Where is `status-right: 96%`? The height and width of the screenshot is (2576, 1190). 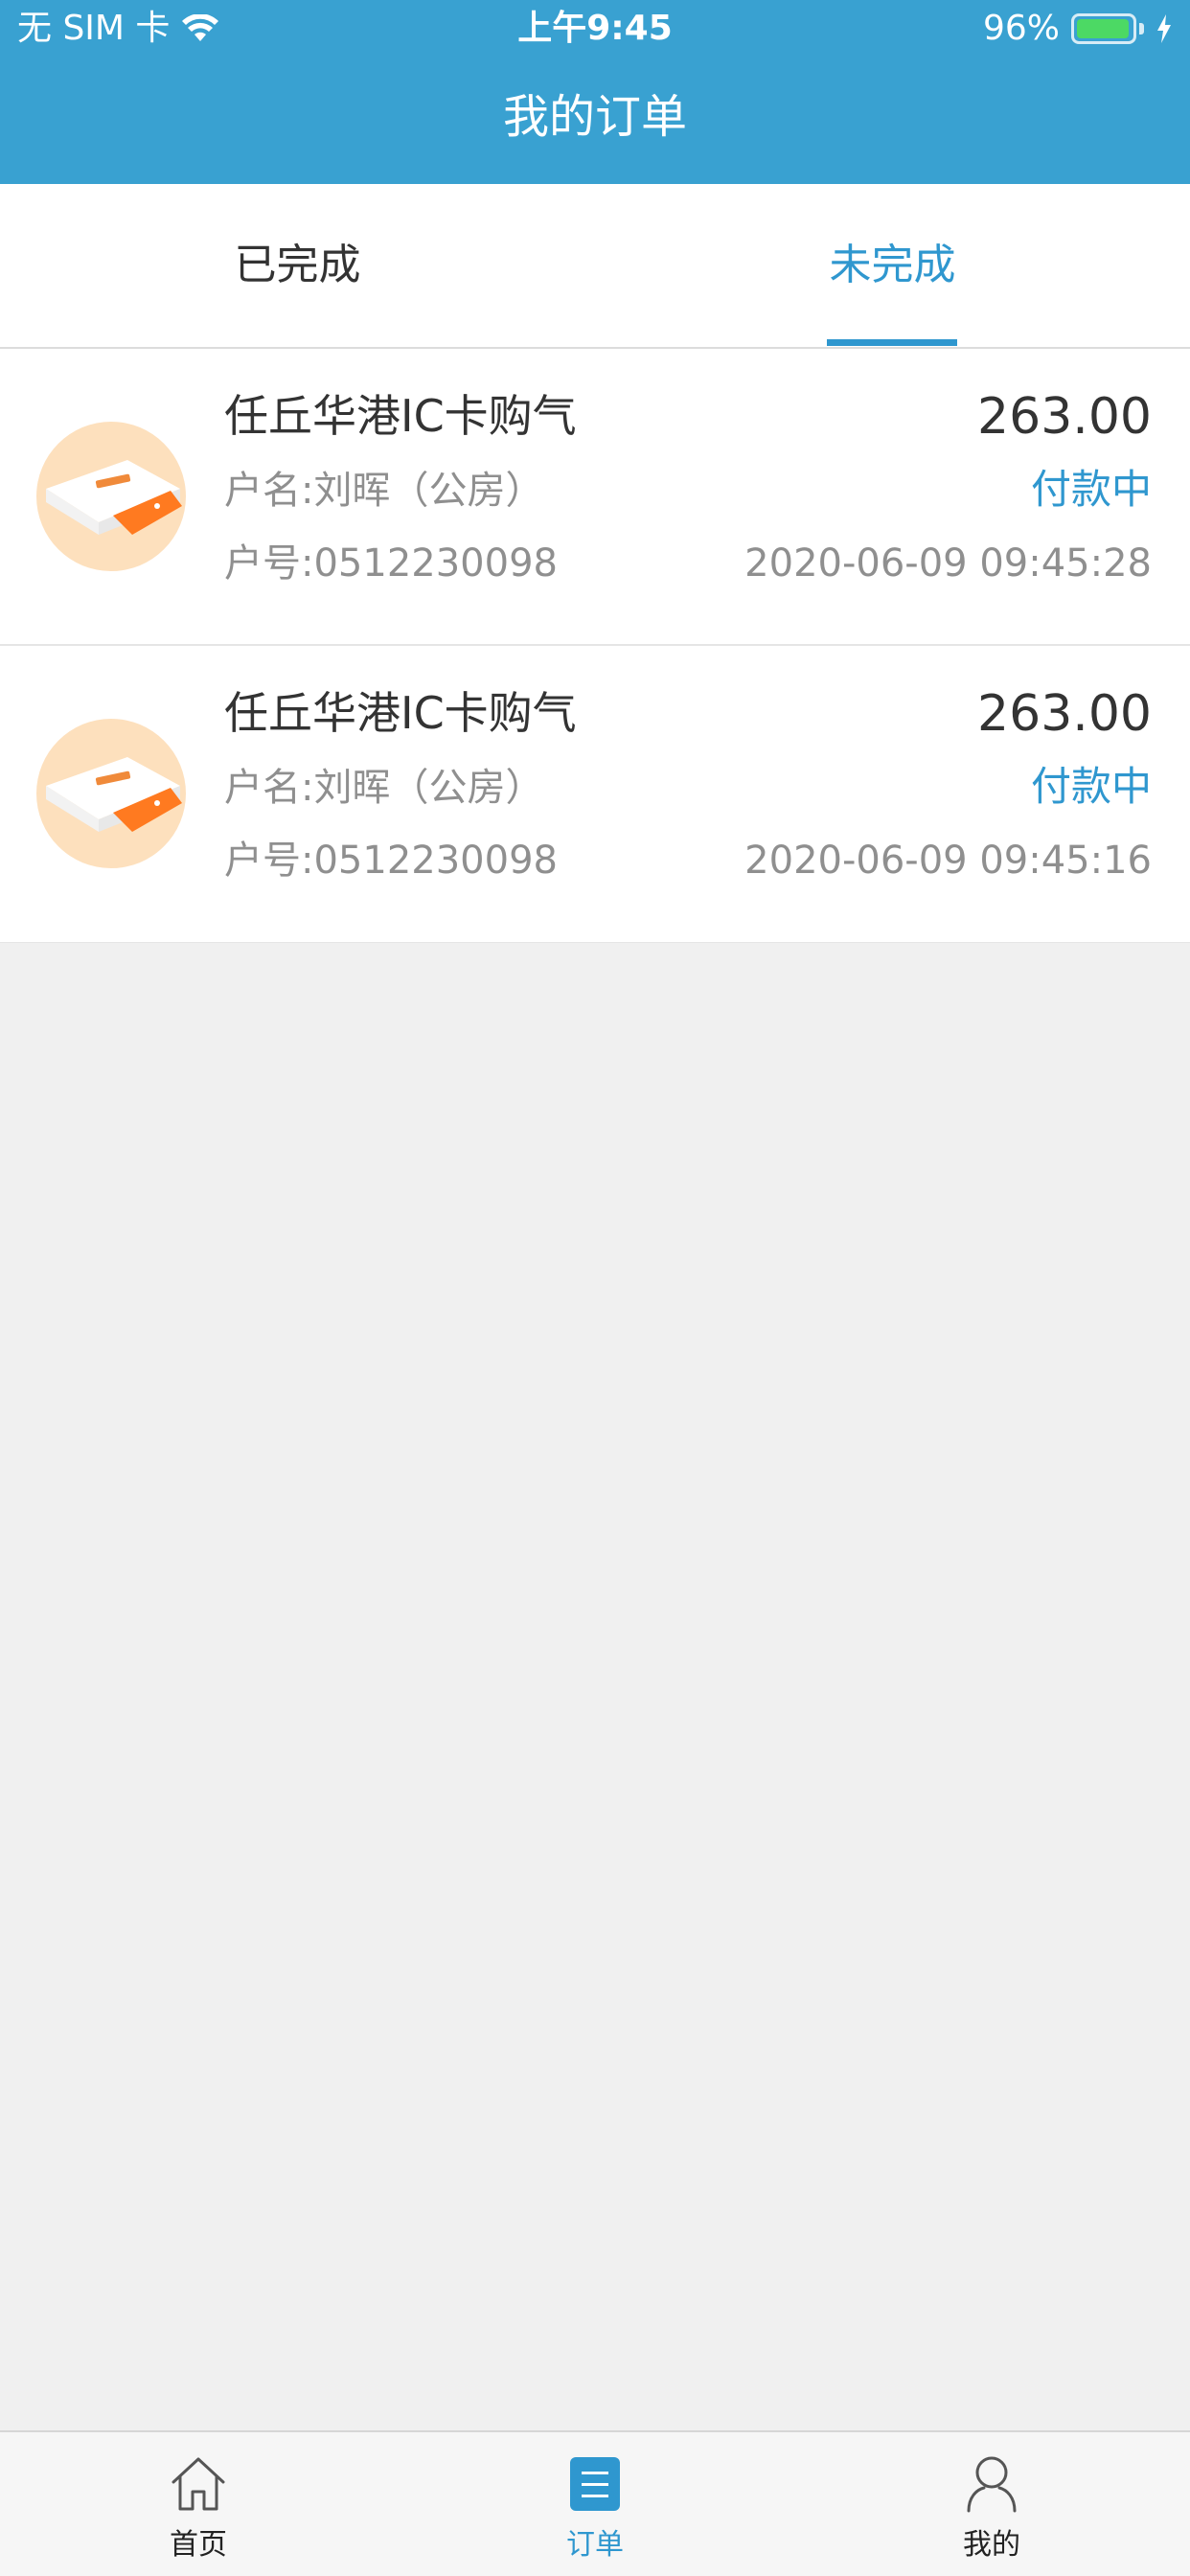
status-right: 96% is located at coordinates (1078, 29).